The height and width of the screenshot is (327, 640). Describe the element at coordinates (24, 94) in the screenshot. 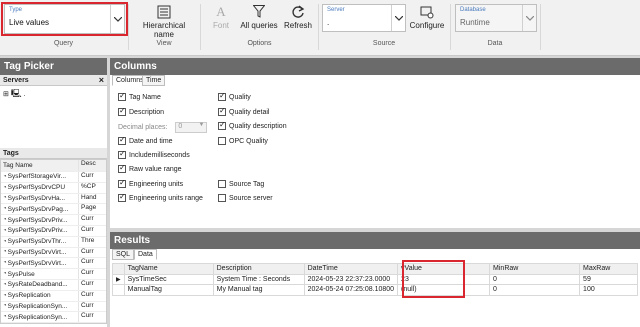

I see `server-node: .` at that location.